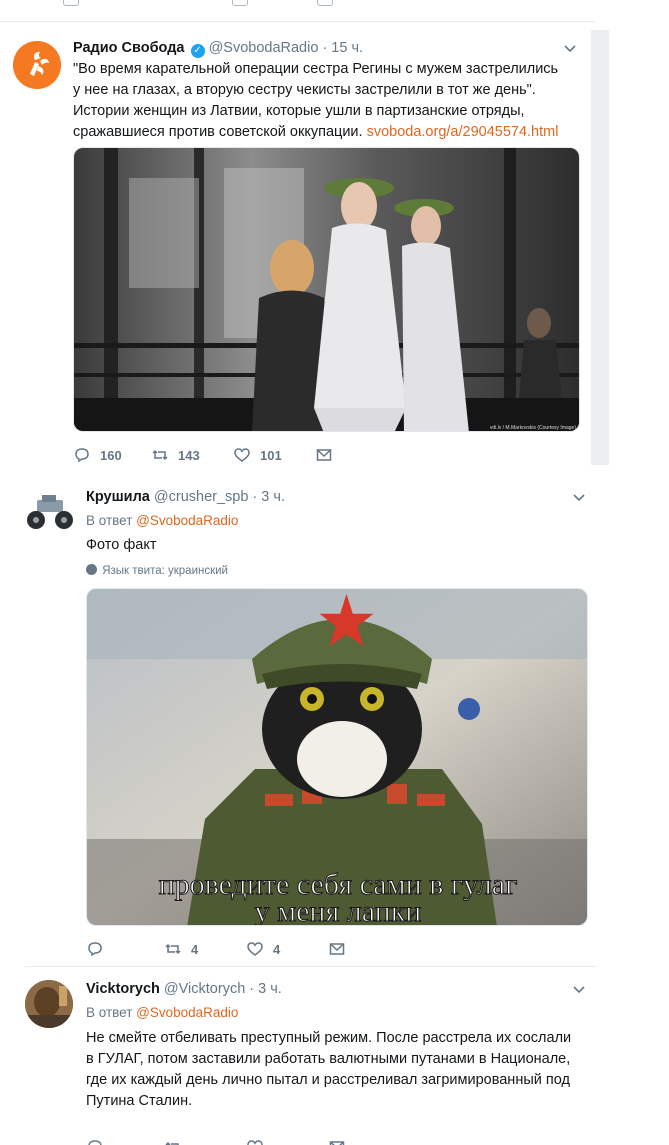 Image resolution: width=669 pixels, height=1145 pixels. I want to click on globe-icon, so click(91, 569).